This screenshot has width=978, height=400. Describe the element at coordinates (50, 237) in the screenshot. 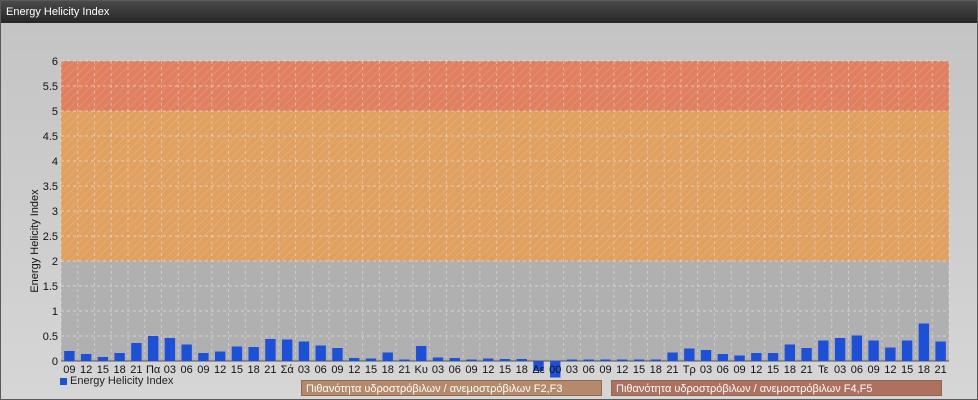

I see `y-tick-label: 2.5` at that location.